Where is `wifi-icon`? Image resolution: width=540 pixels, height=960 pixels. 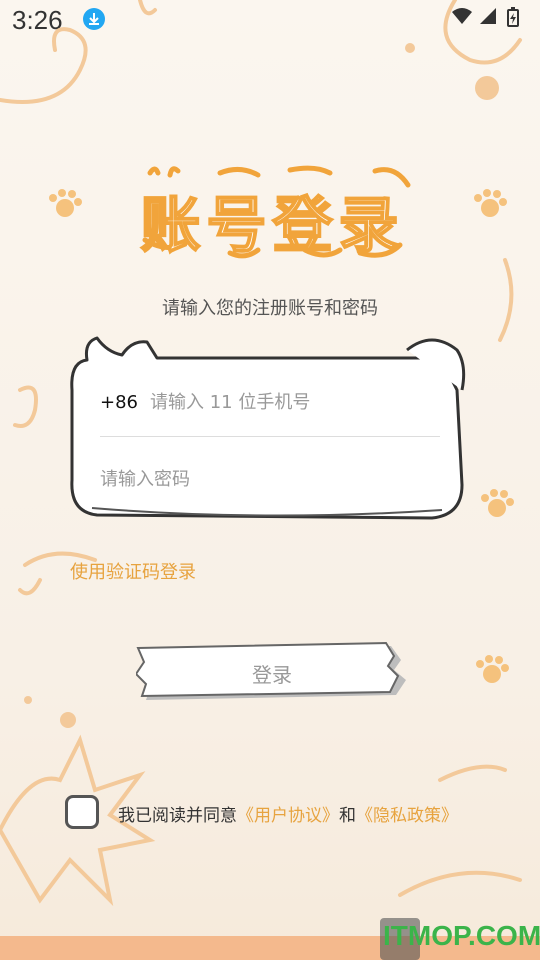
wifi-icon is located at coordinates (462, 16).